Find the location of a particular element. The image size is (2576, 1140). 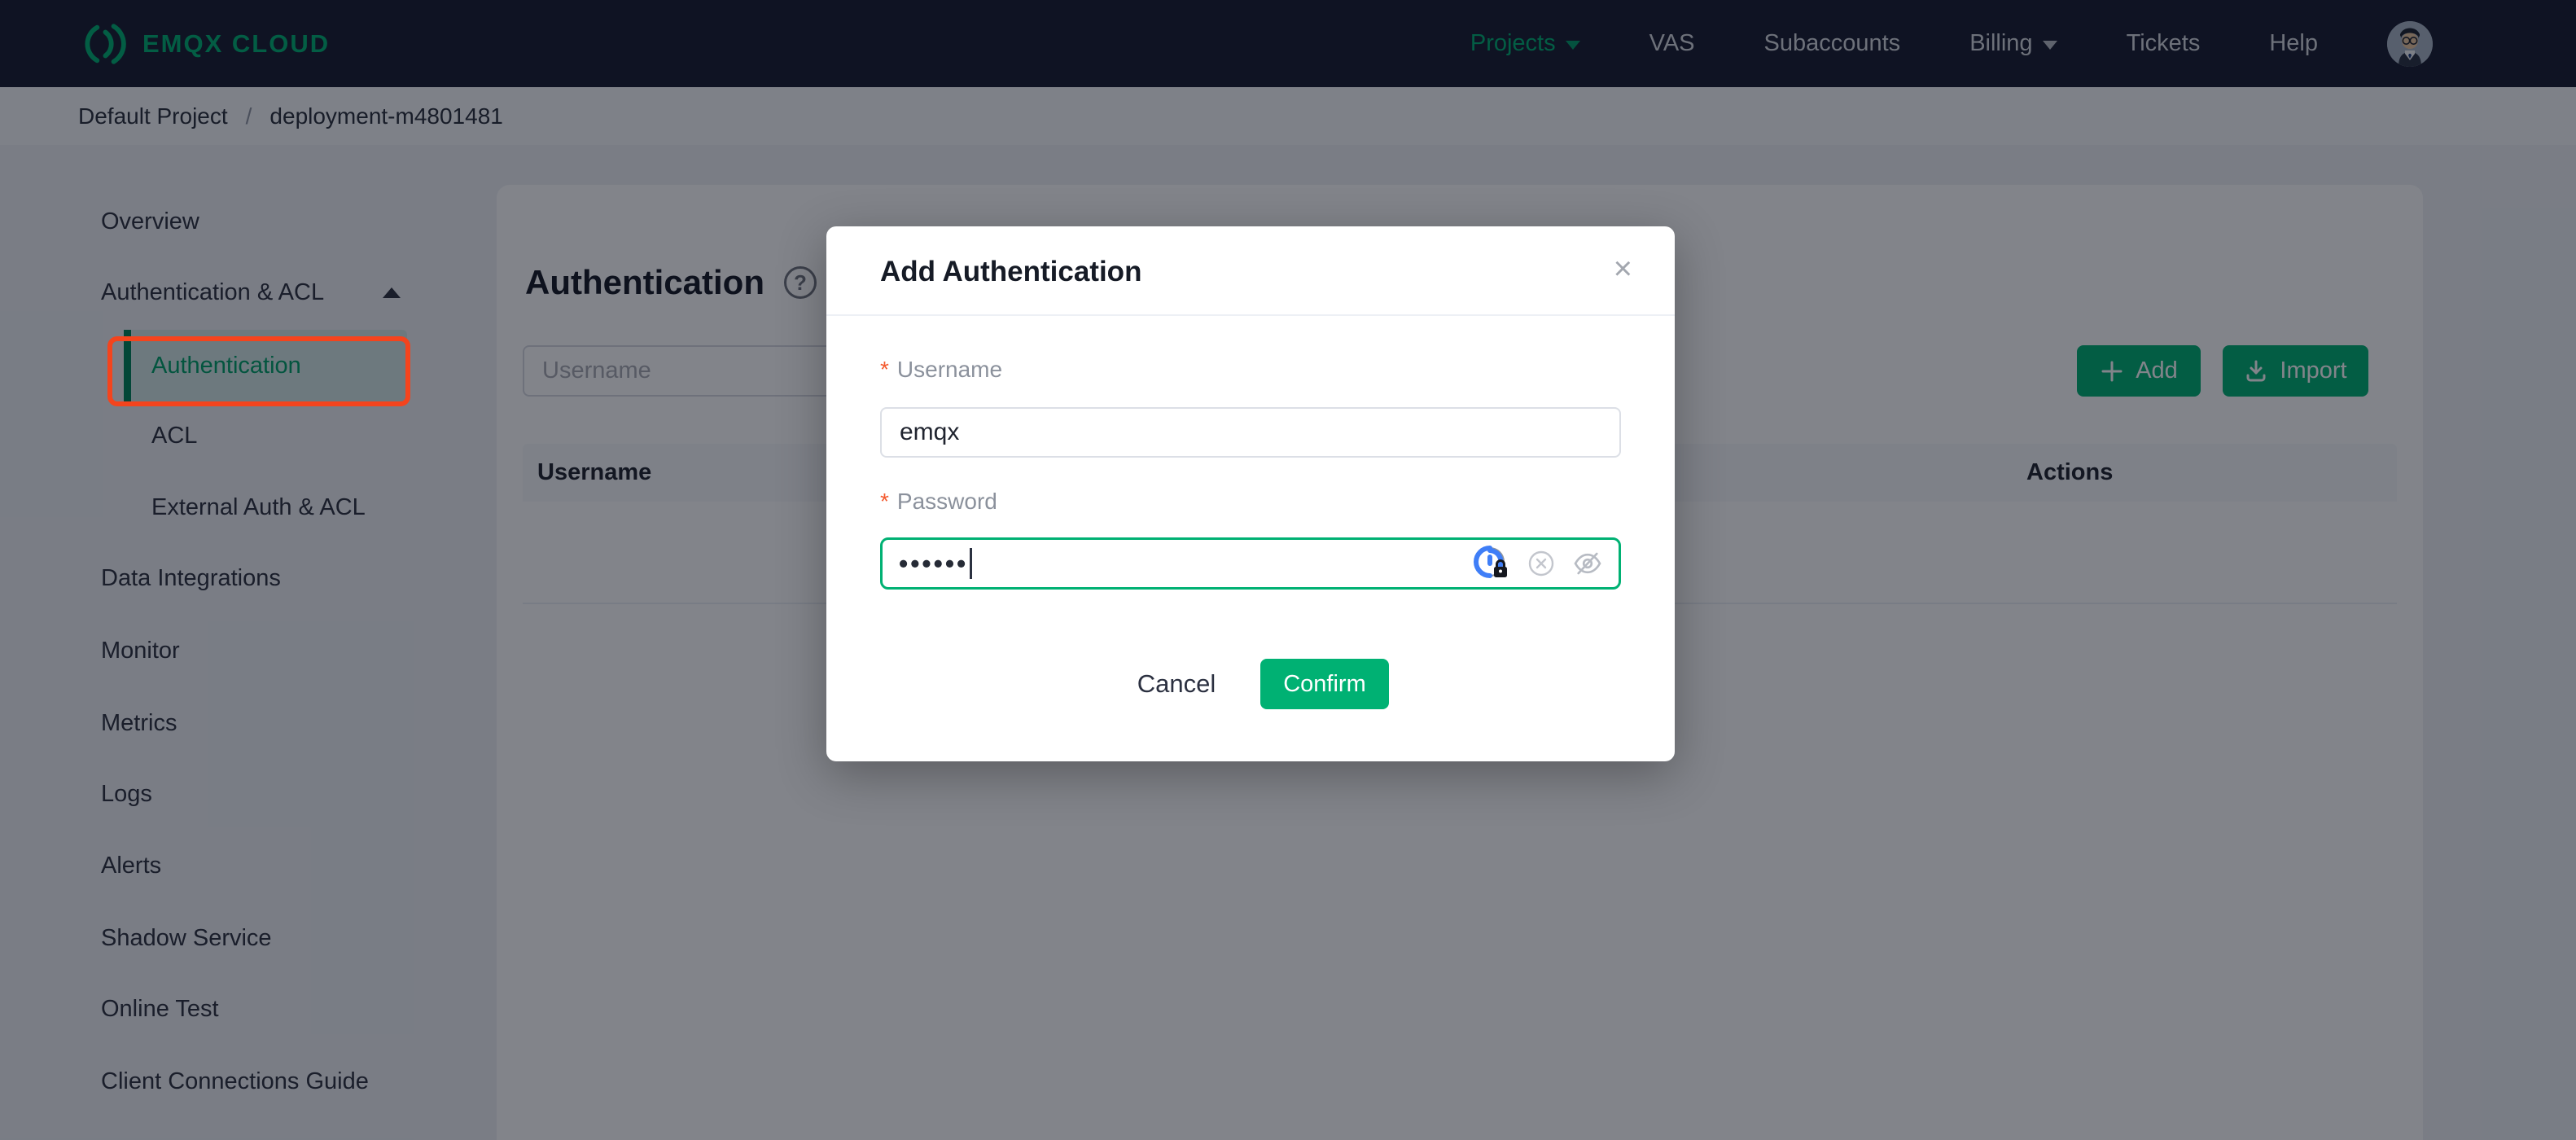

modal-username-input is located at coordinates (1250, 432).